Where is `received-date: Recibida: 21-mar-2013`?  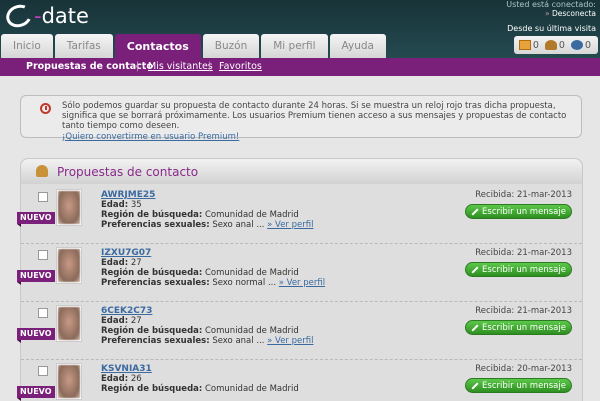
received-date: Recibida: 21-mar-2013 is located at coordinates (523, 311).